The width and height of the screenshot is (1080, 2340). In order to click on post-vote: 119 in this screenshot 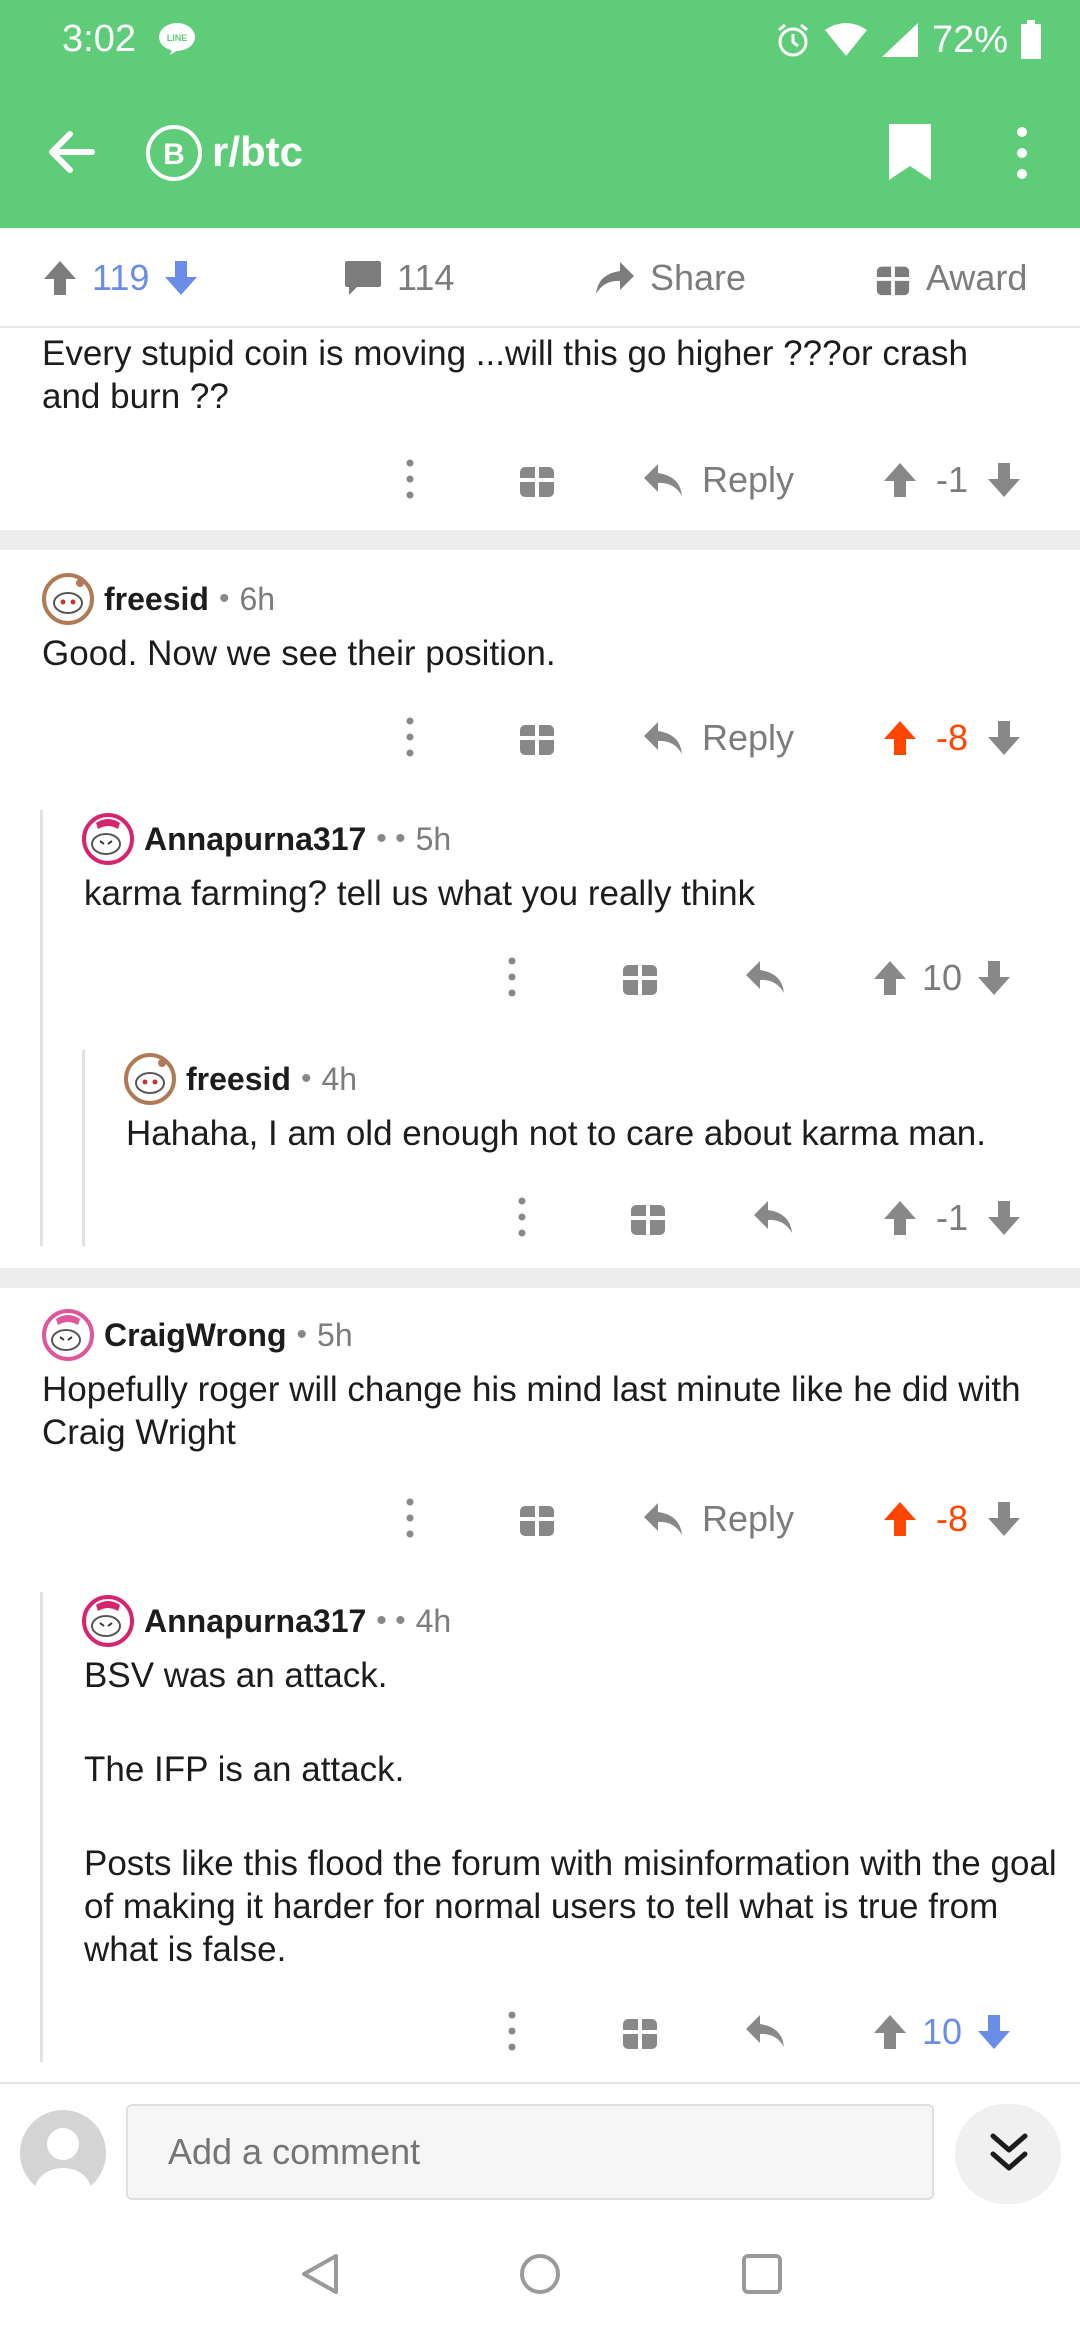, I will do `click(120, 278)`.